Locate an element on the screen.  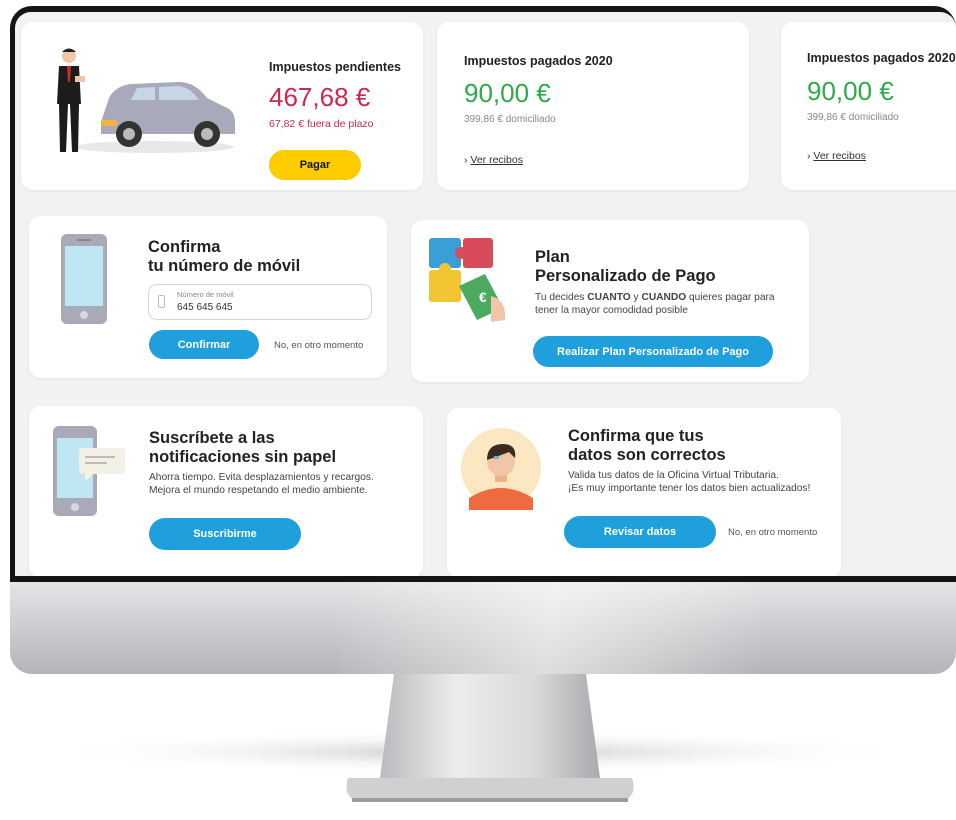
euro-symbol: € is located at coordinates (483, 297).